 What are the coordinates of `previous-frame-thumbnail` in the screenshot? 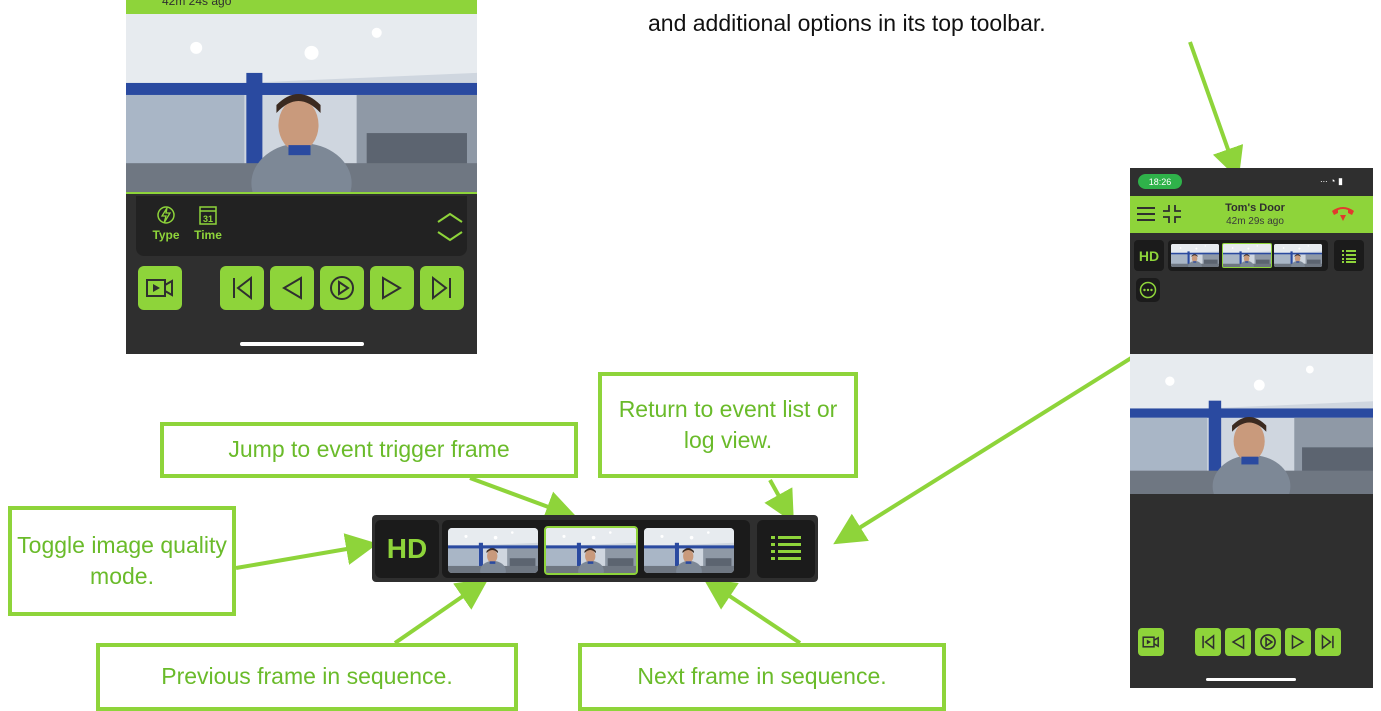 It's located at (493, 550).